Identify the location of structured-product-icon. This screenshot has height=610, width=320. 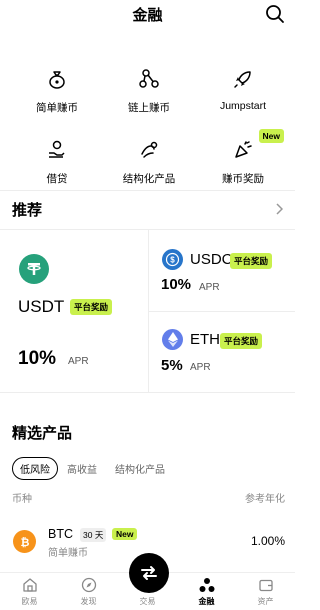
(149, 149).